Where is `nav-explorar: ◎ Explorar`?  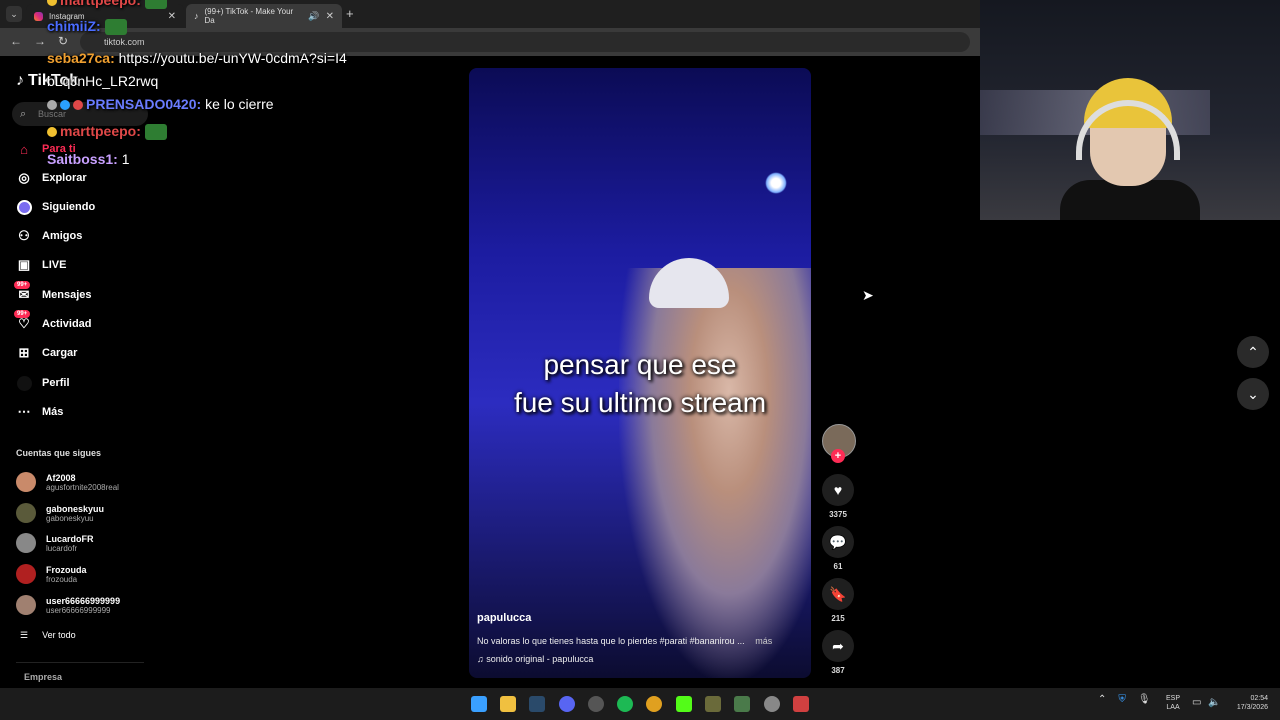
nav-explorar: ◎ Explorar is located at coordinates (51, 178).